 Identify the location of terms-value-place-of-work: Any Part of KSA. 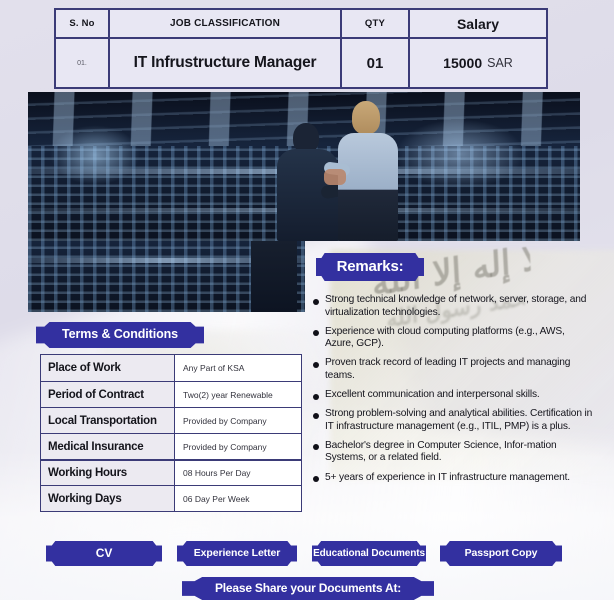
(238, 368).